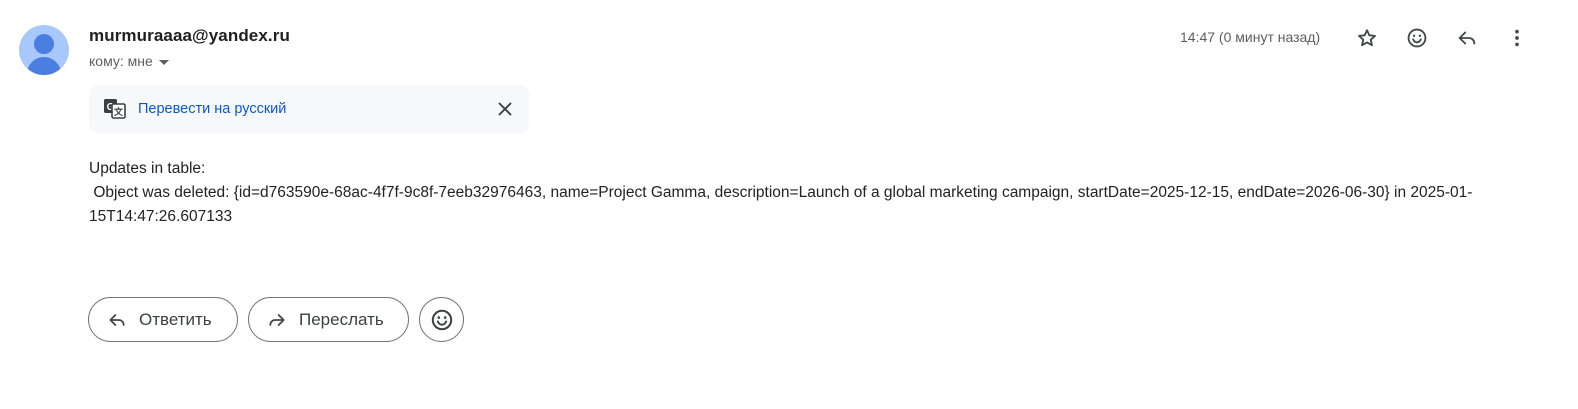 The width and height of the screenshot is (1578, 409). I want to click on message-timestamp: 14:47 (0 минут назад), so click(1250, 37).